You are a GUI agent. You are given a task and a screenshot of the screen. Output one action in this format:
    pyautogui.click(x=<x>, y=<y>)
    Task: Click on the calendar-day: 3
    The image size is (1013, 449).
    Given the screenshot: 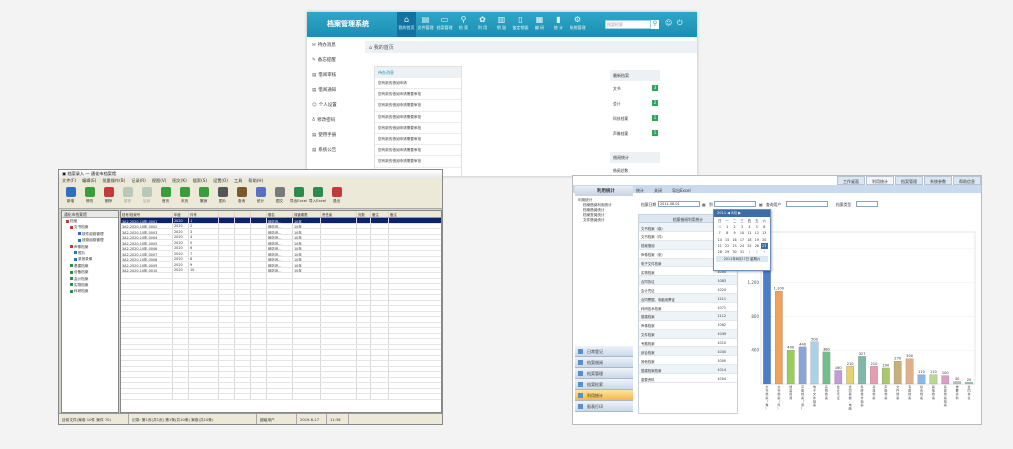 What is the action you would take?
    pyautogui.click(x=764, y=252)
    